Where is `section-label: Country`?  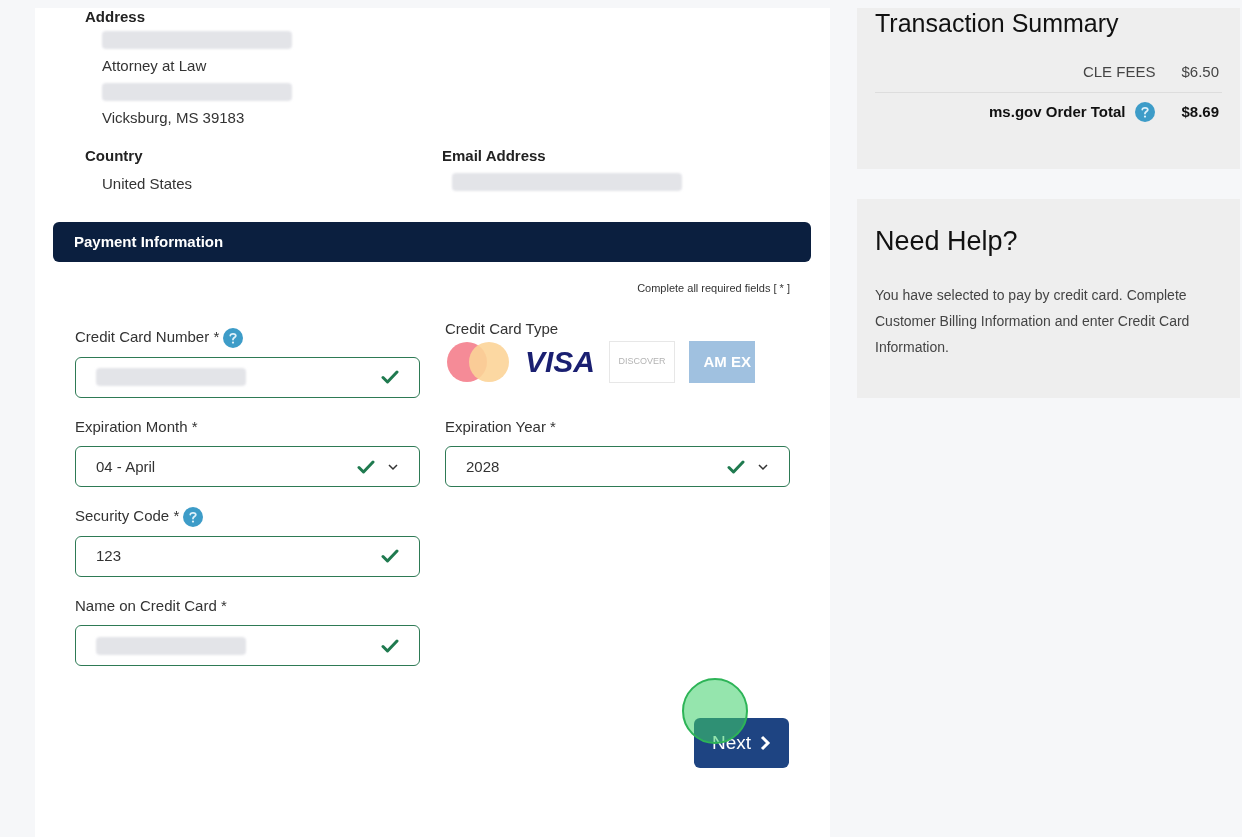
section-label: Country is located at coordinates (114, 155).